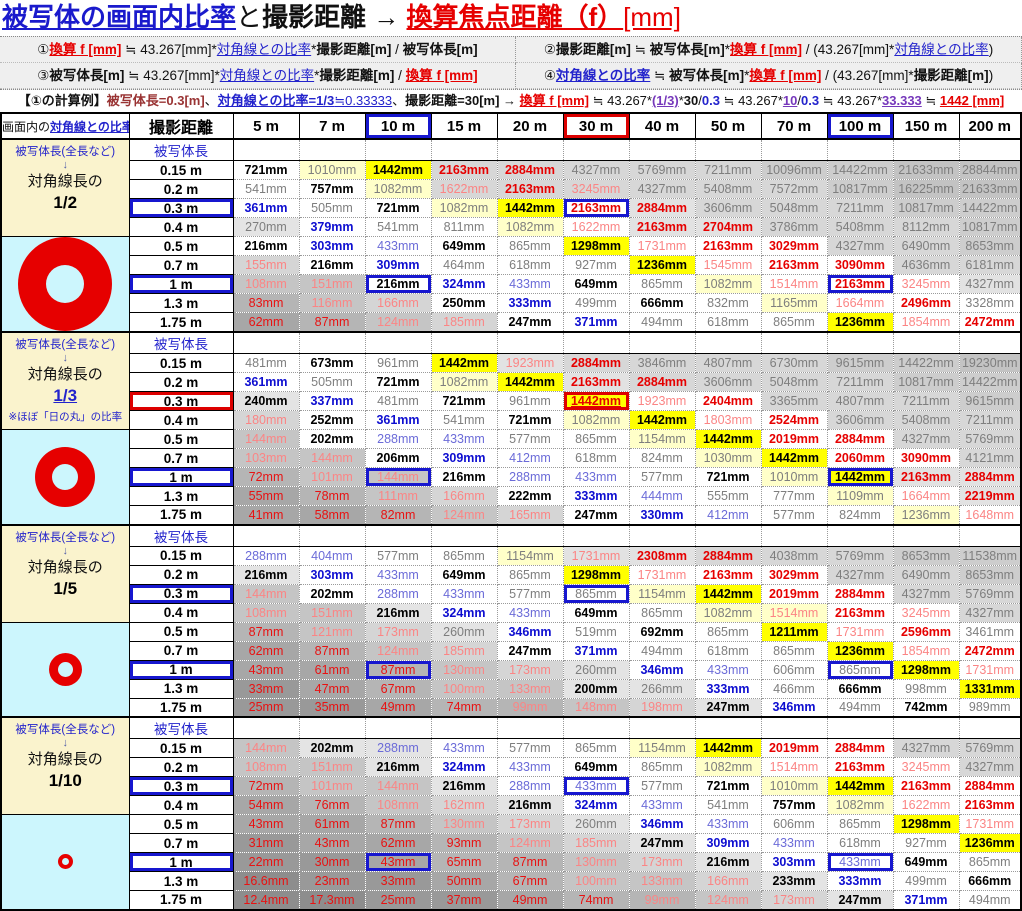 The image size is (1022, 911). I want to click on focal-length-cell: 1923mm, so click(530, 363).